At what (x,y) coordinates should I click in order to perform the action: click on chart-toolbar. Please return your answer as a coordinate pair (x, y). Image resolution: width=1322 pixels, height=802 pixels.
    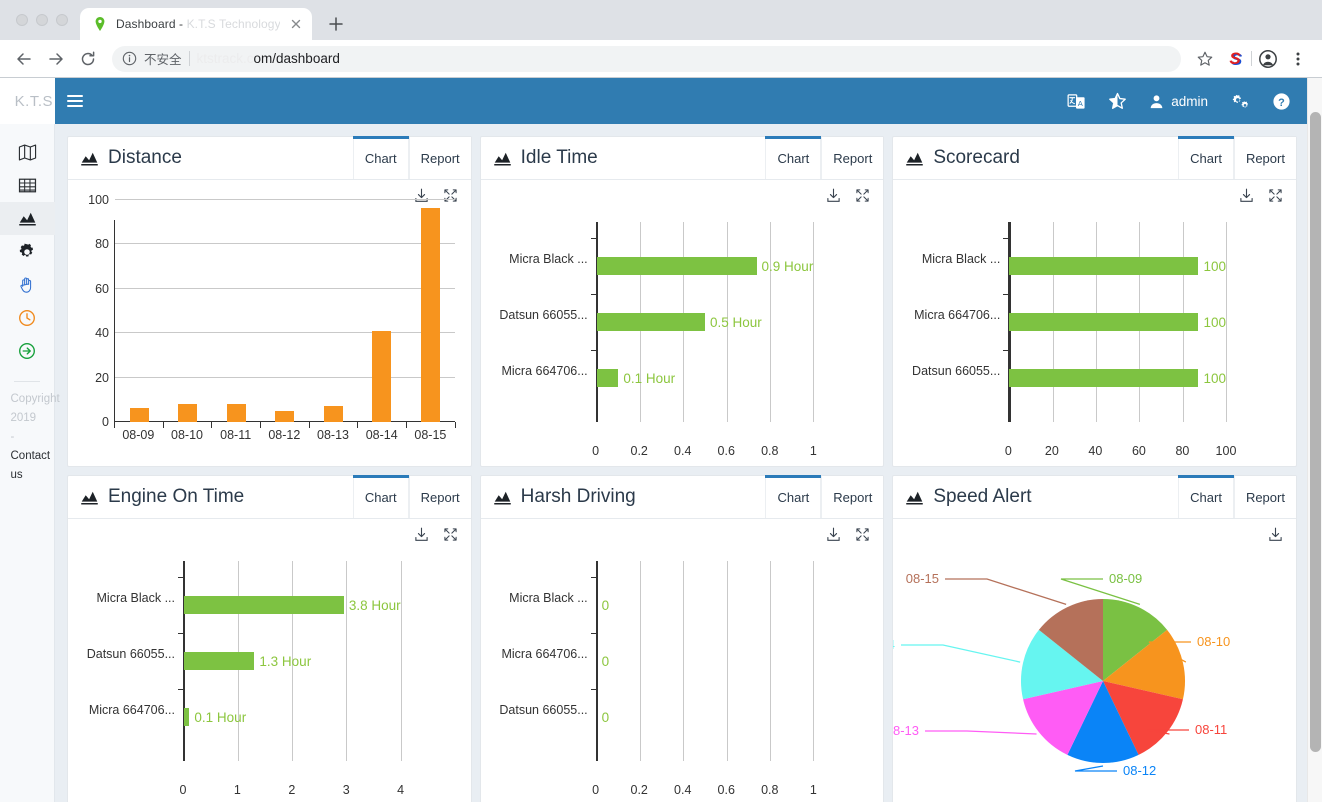
    Looking at the image, I should click on (1261, 195).